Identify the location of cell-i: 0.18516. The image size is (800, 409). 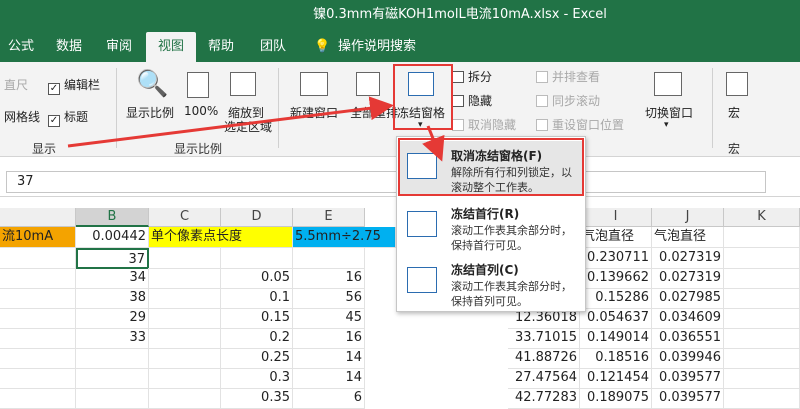
(616, 358).